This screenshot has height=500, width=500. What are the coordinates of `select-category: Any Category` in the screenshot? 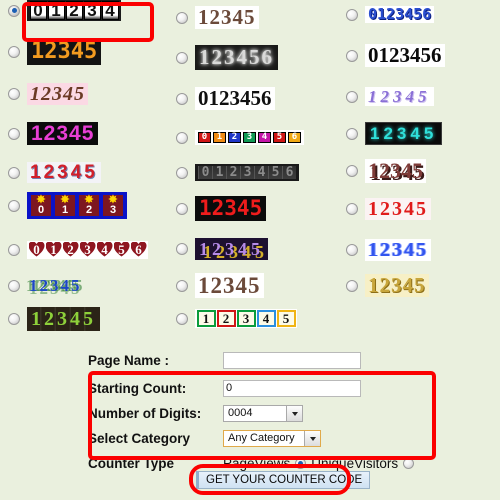 It's located at (272, 438).